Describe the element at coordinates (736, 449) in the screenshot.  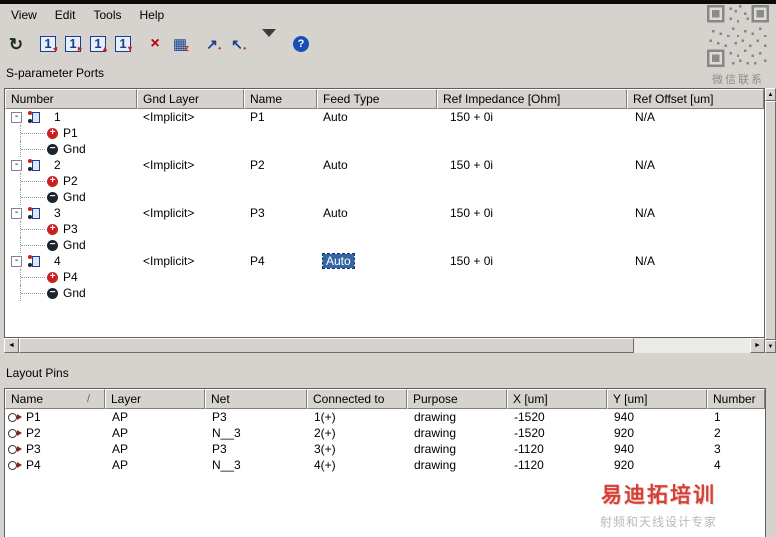
I see `number-cell: 3` at that location.